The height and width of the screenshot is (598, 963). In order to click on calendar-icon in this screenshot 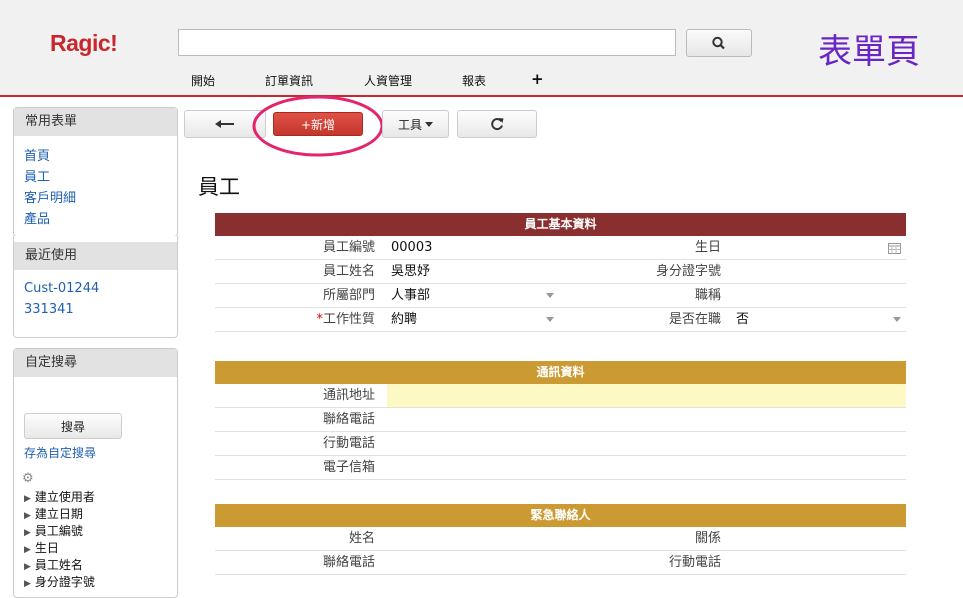, I will do `click(894, 248)`.